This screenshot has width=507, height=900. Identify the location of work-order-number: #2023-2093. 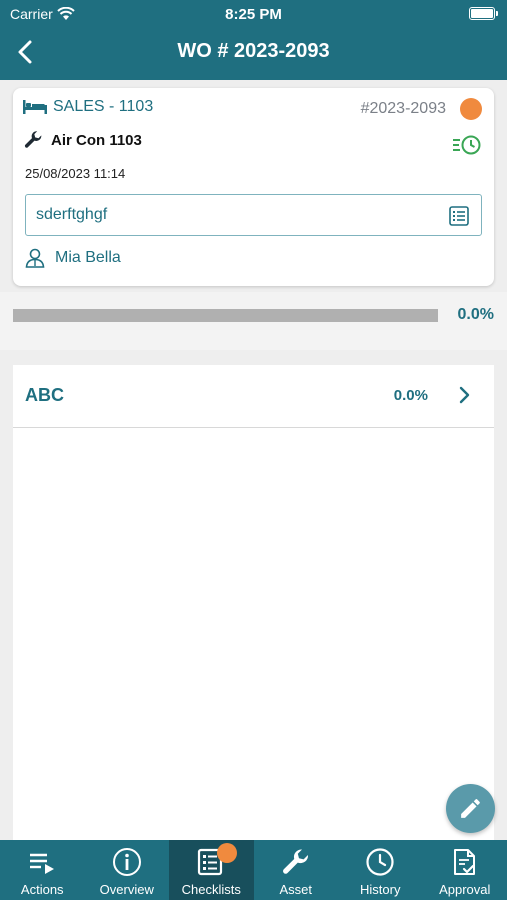
(403, 108).